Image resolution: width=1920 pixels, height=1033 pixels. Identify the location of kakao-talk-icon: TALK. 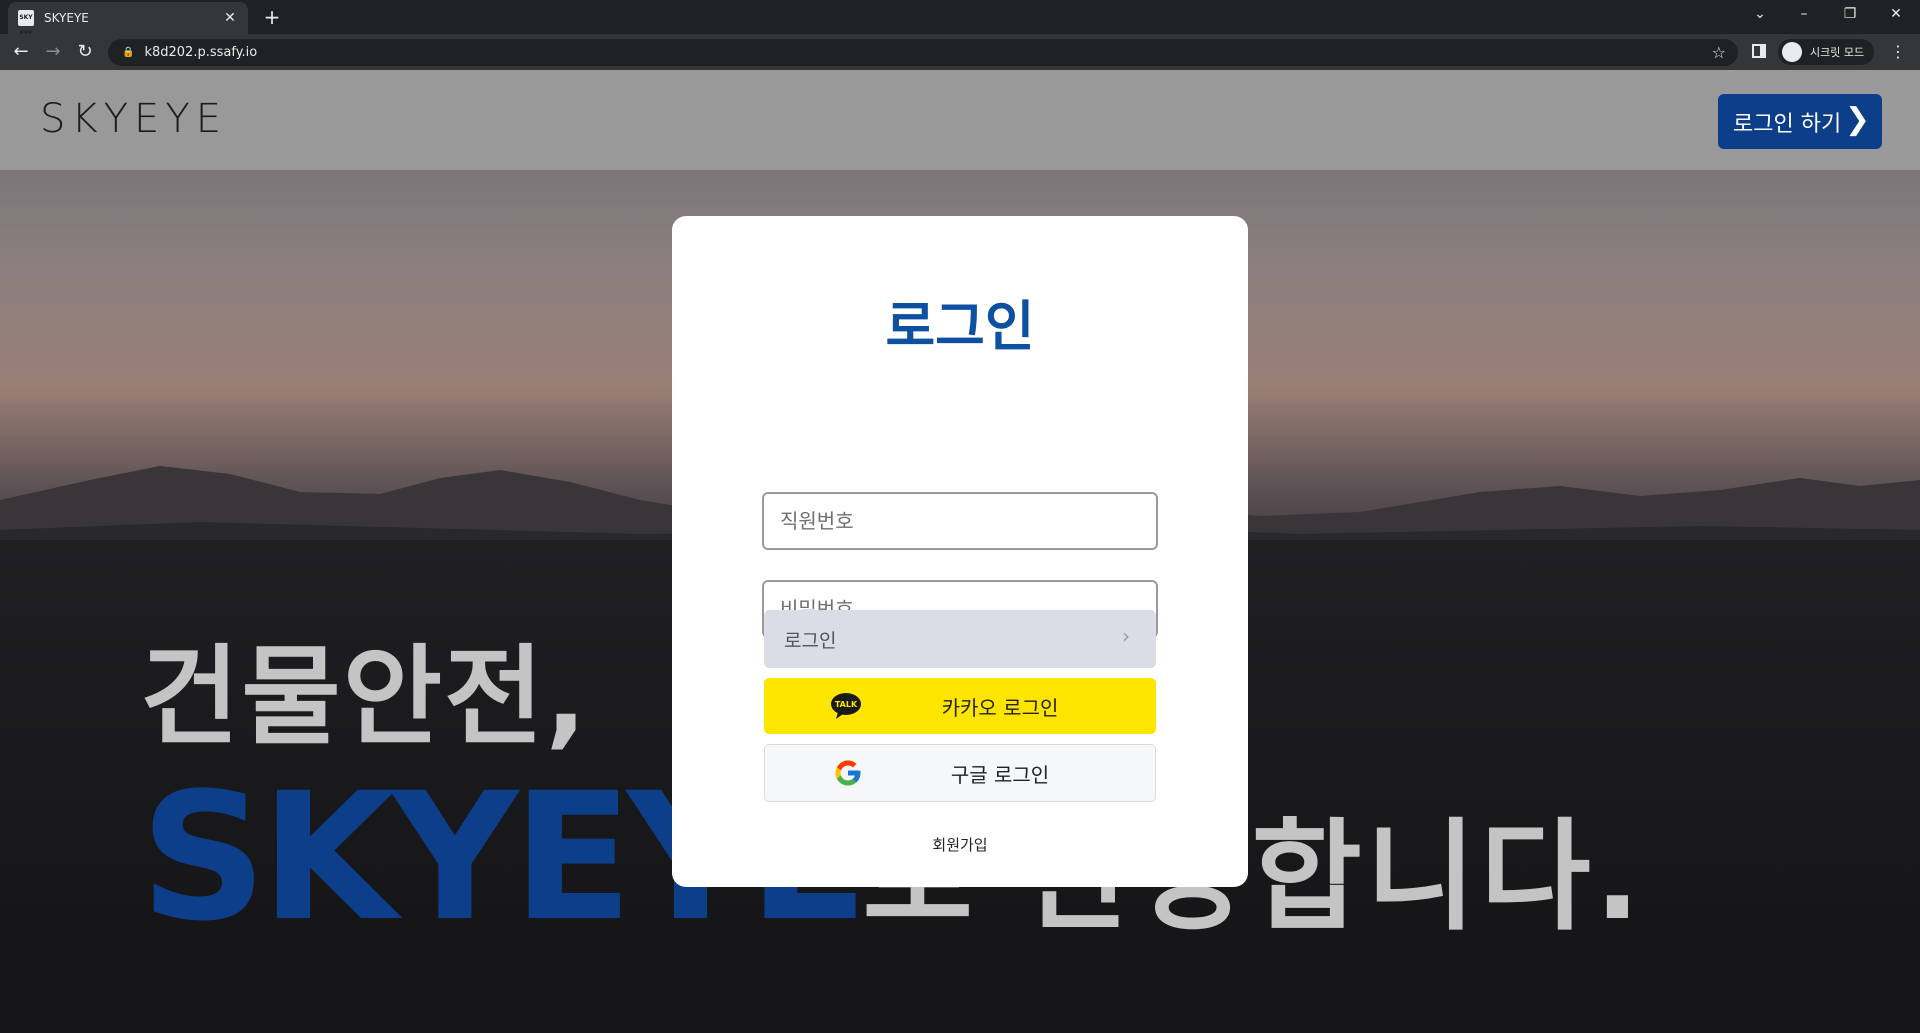
(846, 706).